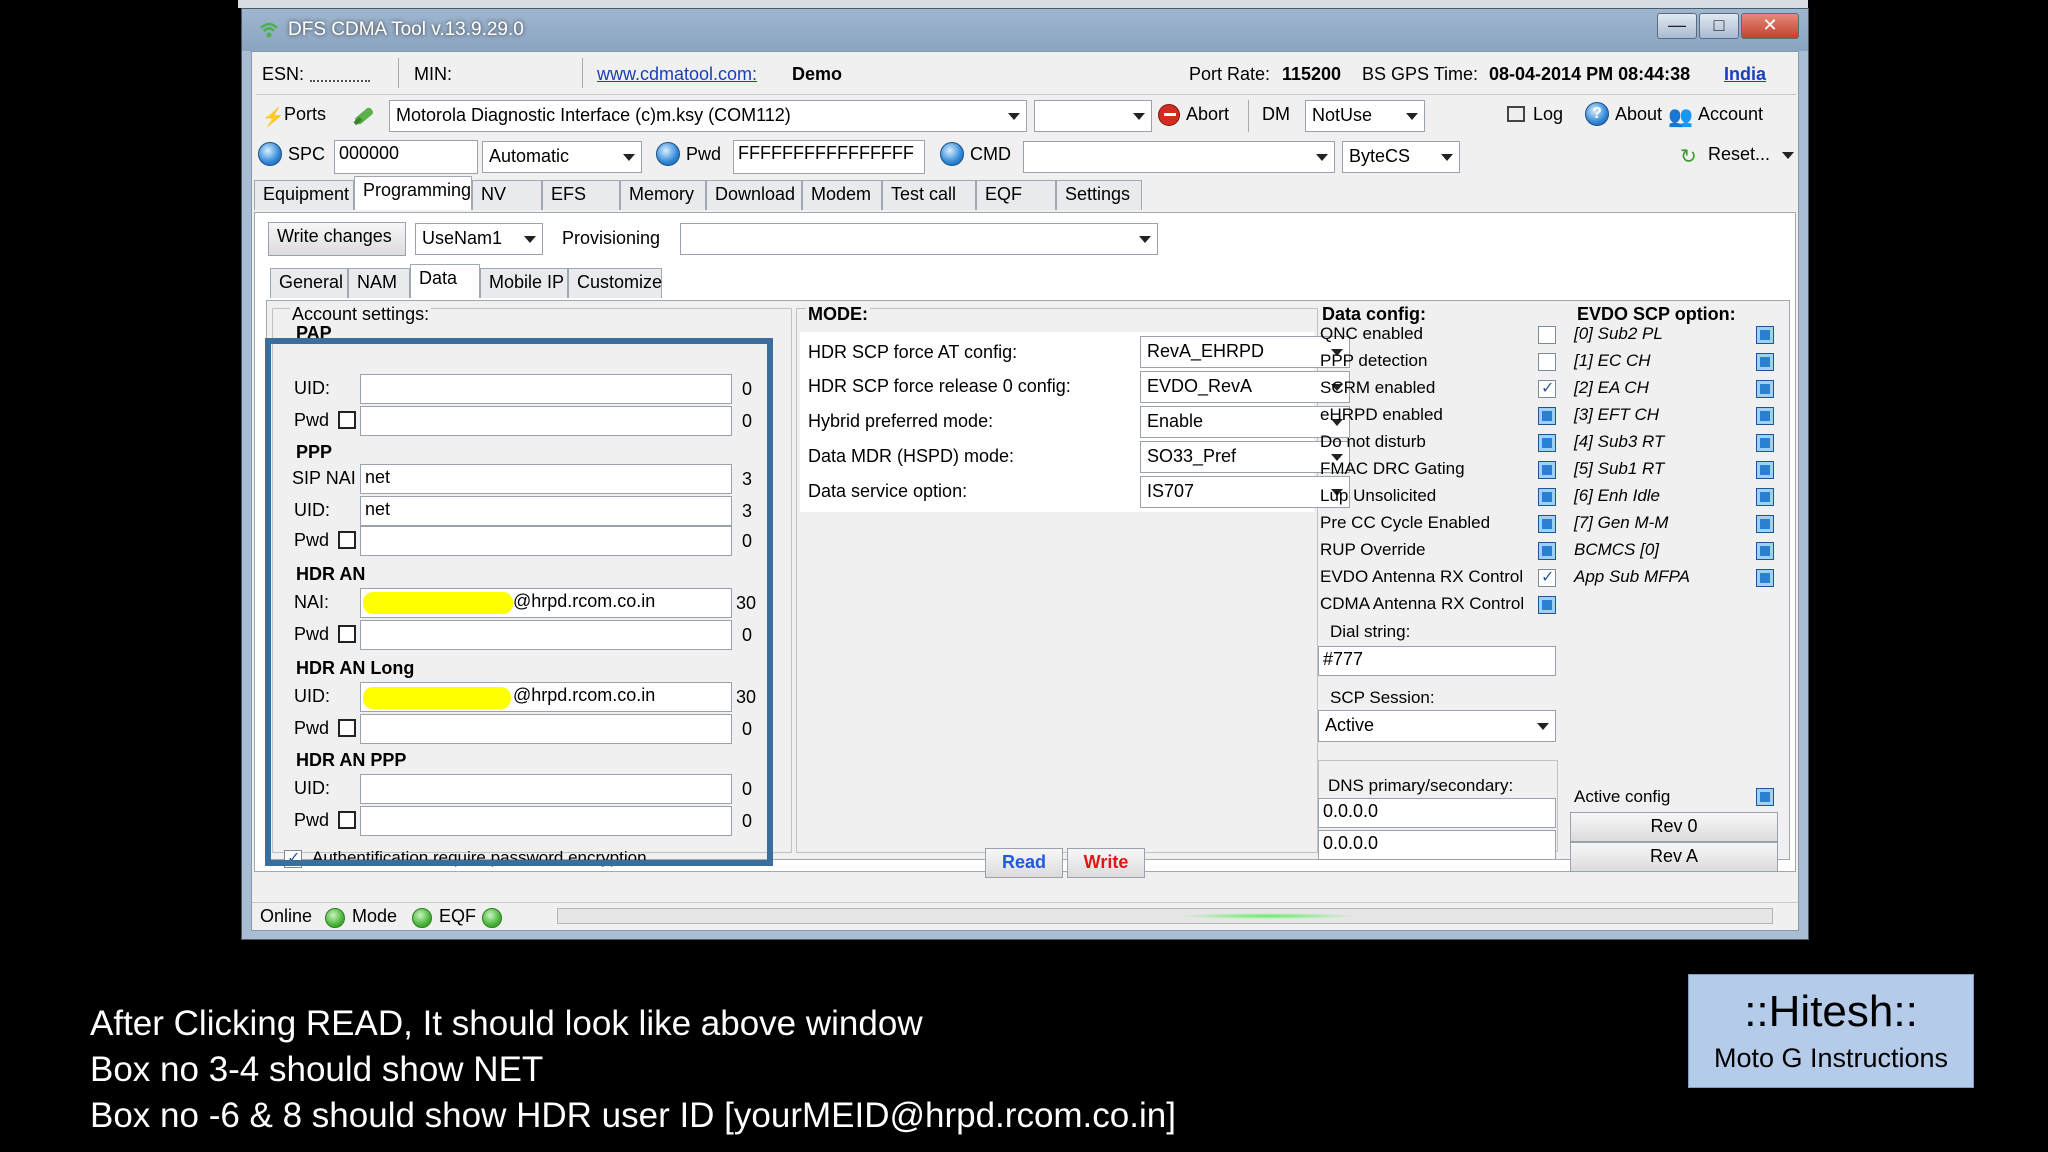 The width and height of the screenshot is (2048, 1152). I want to click on website-link: www.cdmatool.com:, so click(677, 74).